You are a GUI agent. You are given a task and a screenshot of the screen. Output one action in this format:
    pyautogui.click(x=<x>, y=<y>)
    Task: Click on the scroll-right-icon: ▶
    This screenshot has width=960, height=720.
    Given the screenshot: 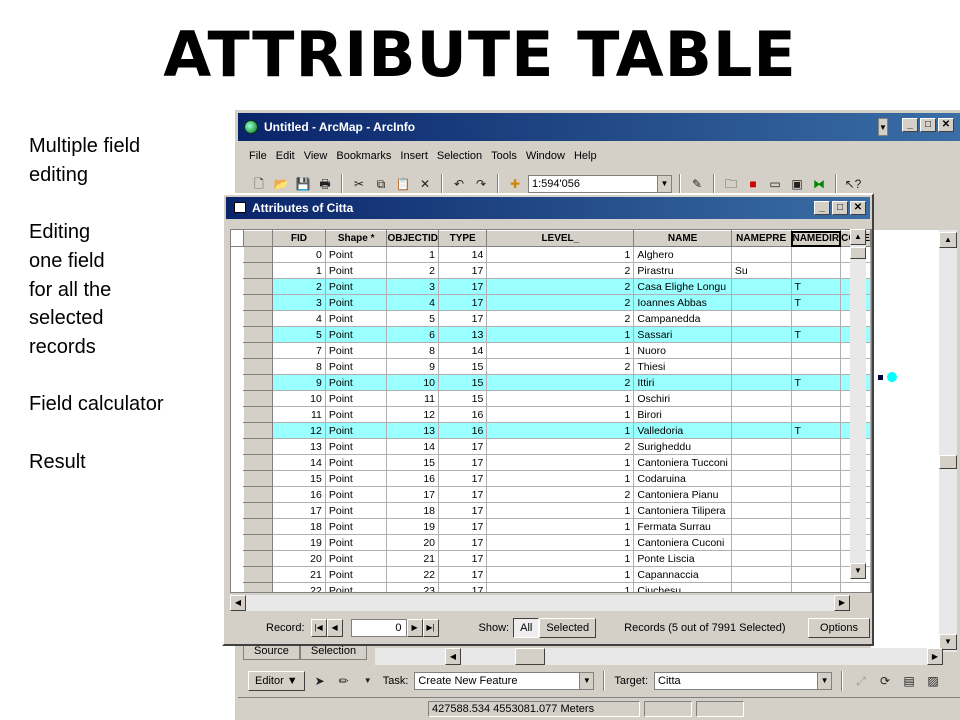 What is the action you would take?
    pyautogui.click(x=842, y=603)
    